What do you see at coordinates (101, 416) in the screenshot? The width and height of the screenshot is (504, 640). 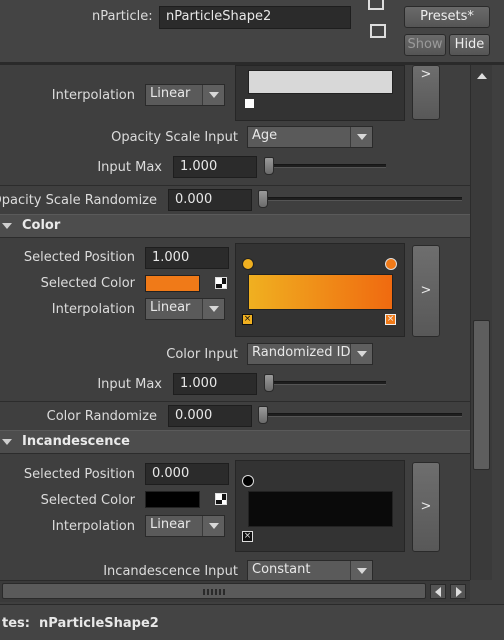 I see `color-randomize-label: Color Randomize` at bounding box center [101, 416].